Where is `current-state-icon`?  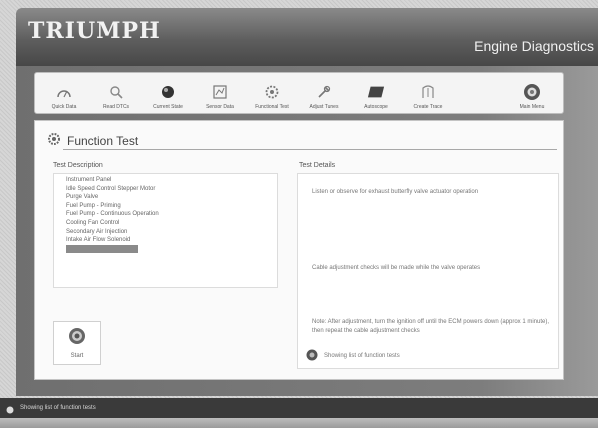
current-state-icon is located at coordinates (168, 92).